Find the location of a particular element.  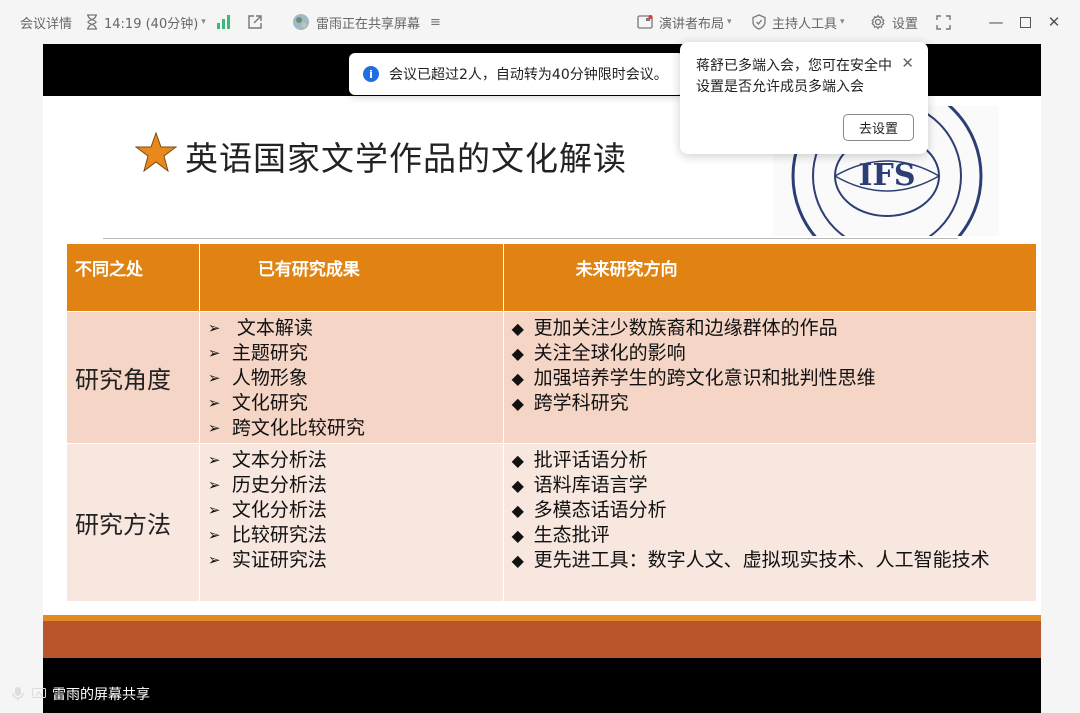

list-item: ➢ 主题研究 is located at coordinates (257, 353).